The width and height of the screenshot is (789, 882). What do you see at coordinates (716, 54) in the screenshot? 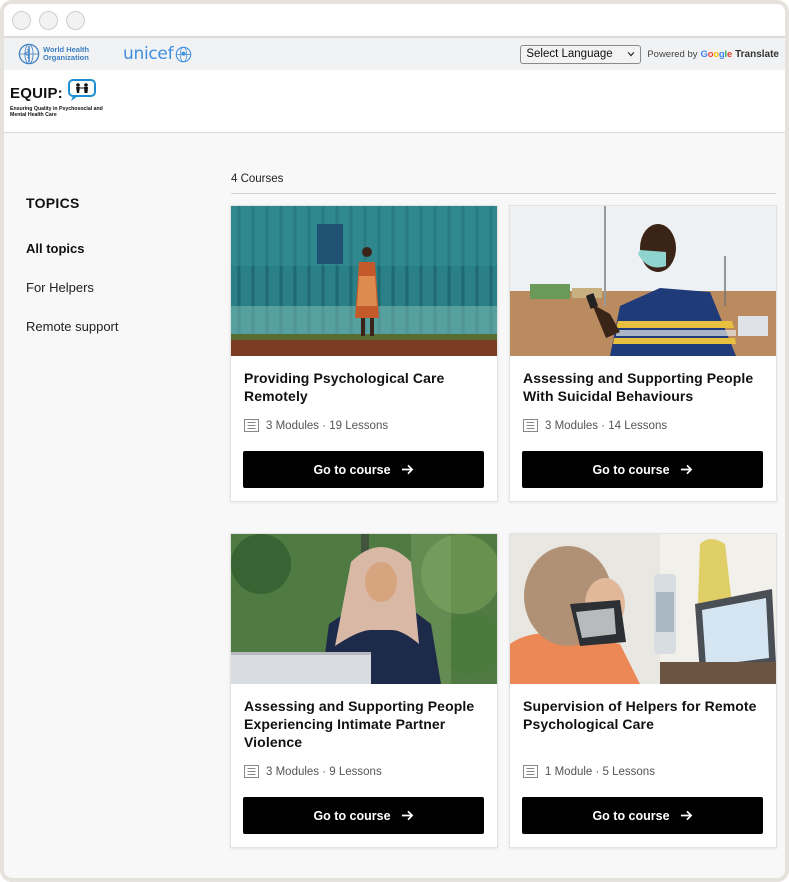
I see `google-logo: Google` at bounding box center [716, 54].